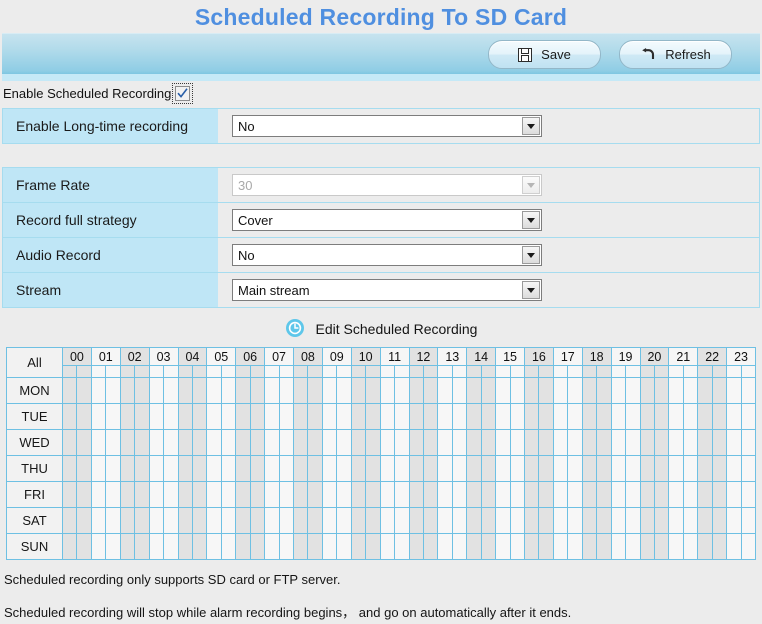 Image resolution: width=762 pixels, height=624 pixels. What do you see at coordinates (387, 220) in the screenshot?
I see `record-full-strategy-select: Cover` at bounding box center [387, 220].